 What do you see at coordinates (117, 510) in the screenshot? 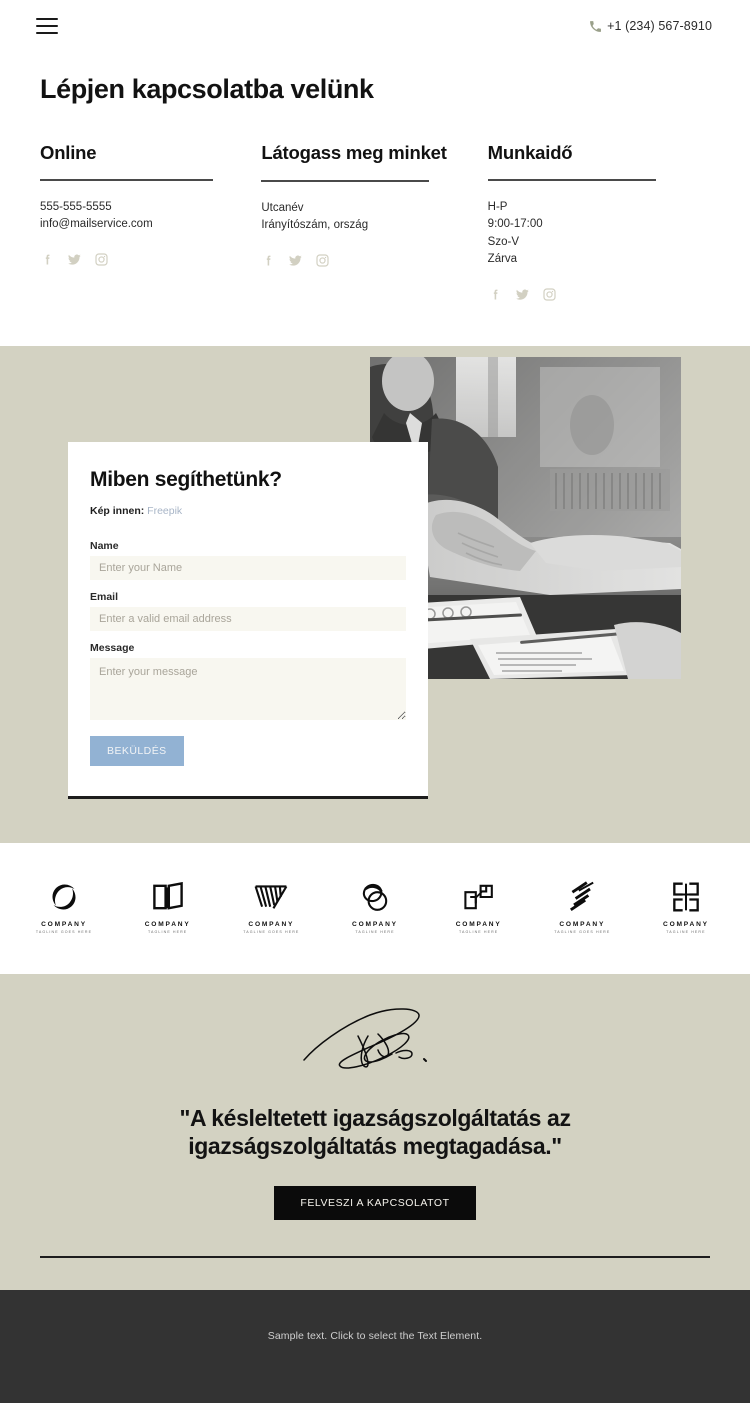
I see `credit-prefix: Kép innen:` at bounding box center [117, 510].